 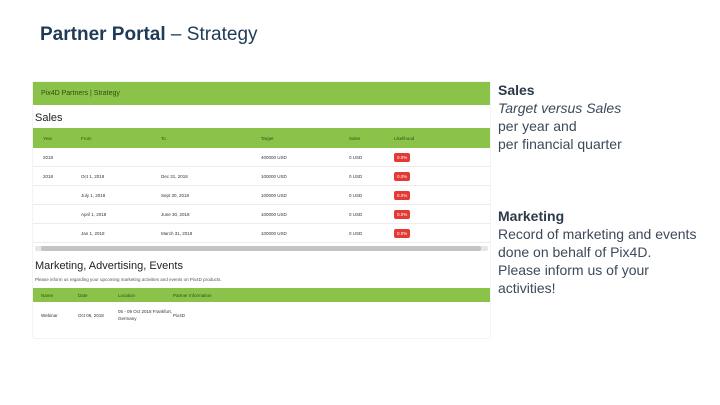 I want to click on cell-from: Jan 1, 2018, so click(x=93, y=233).